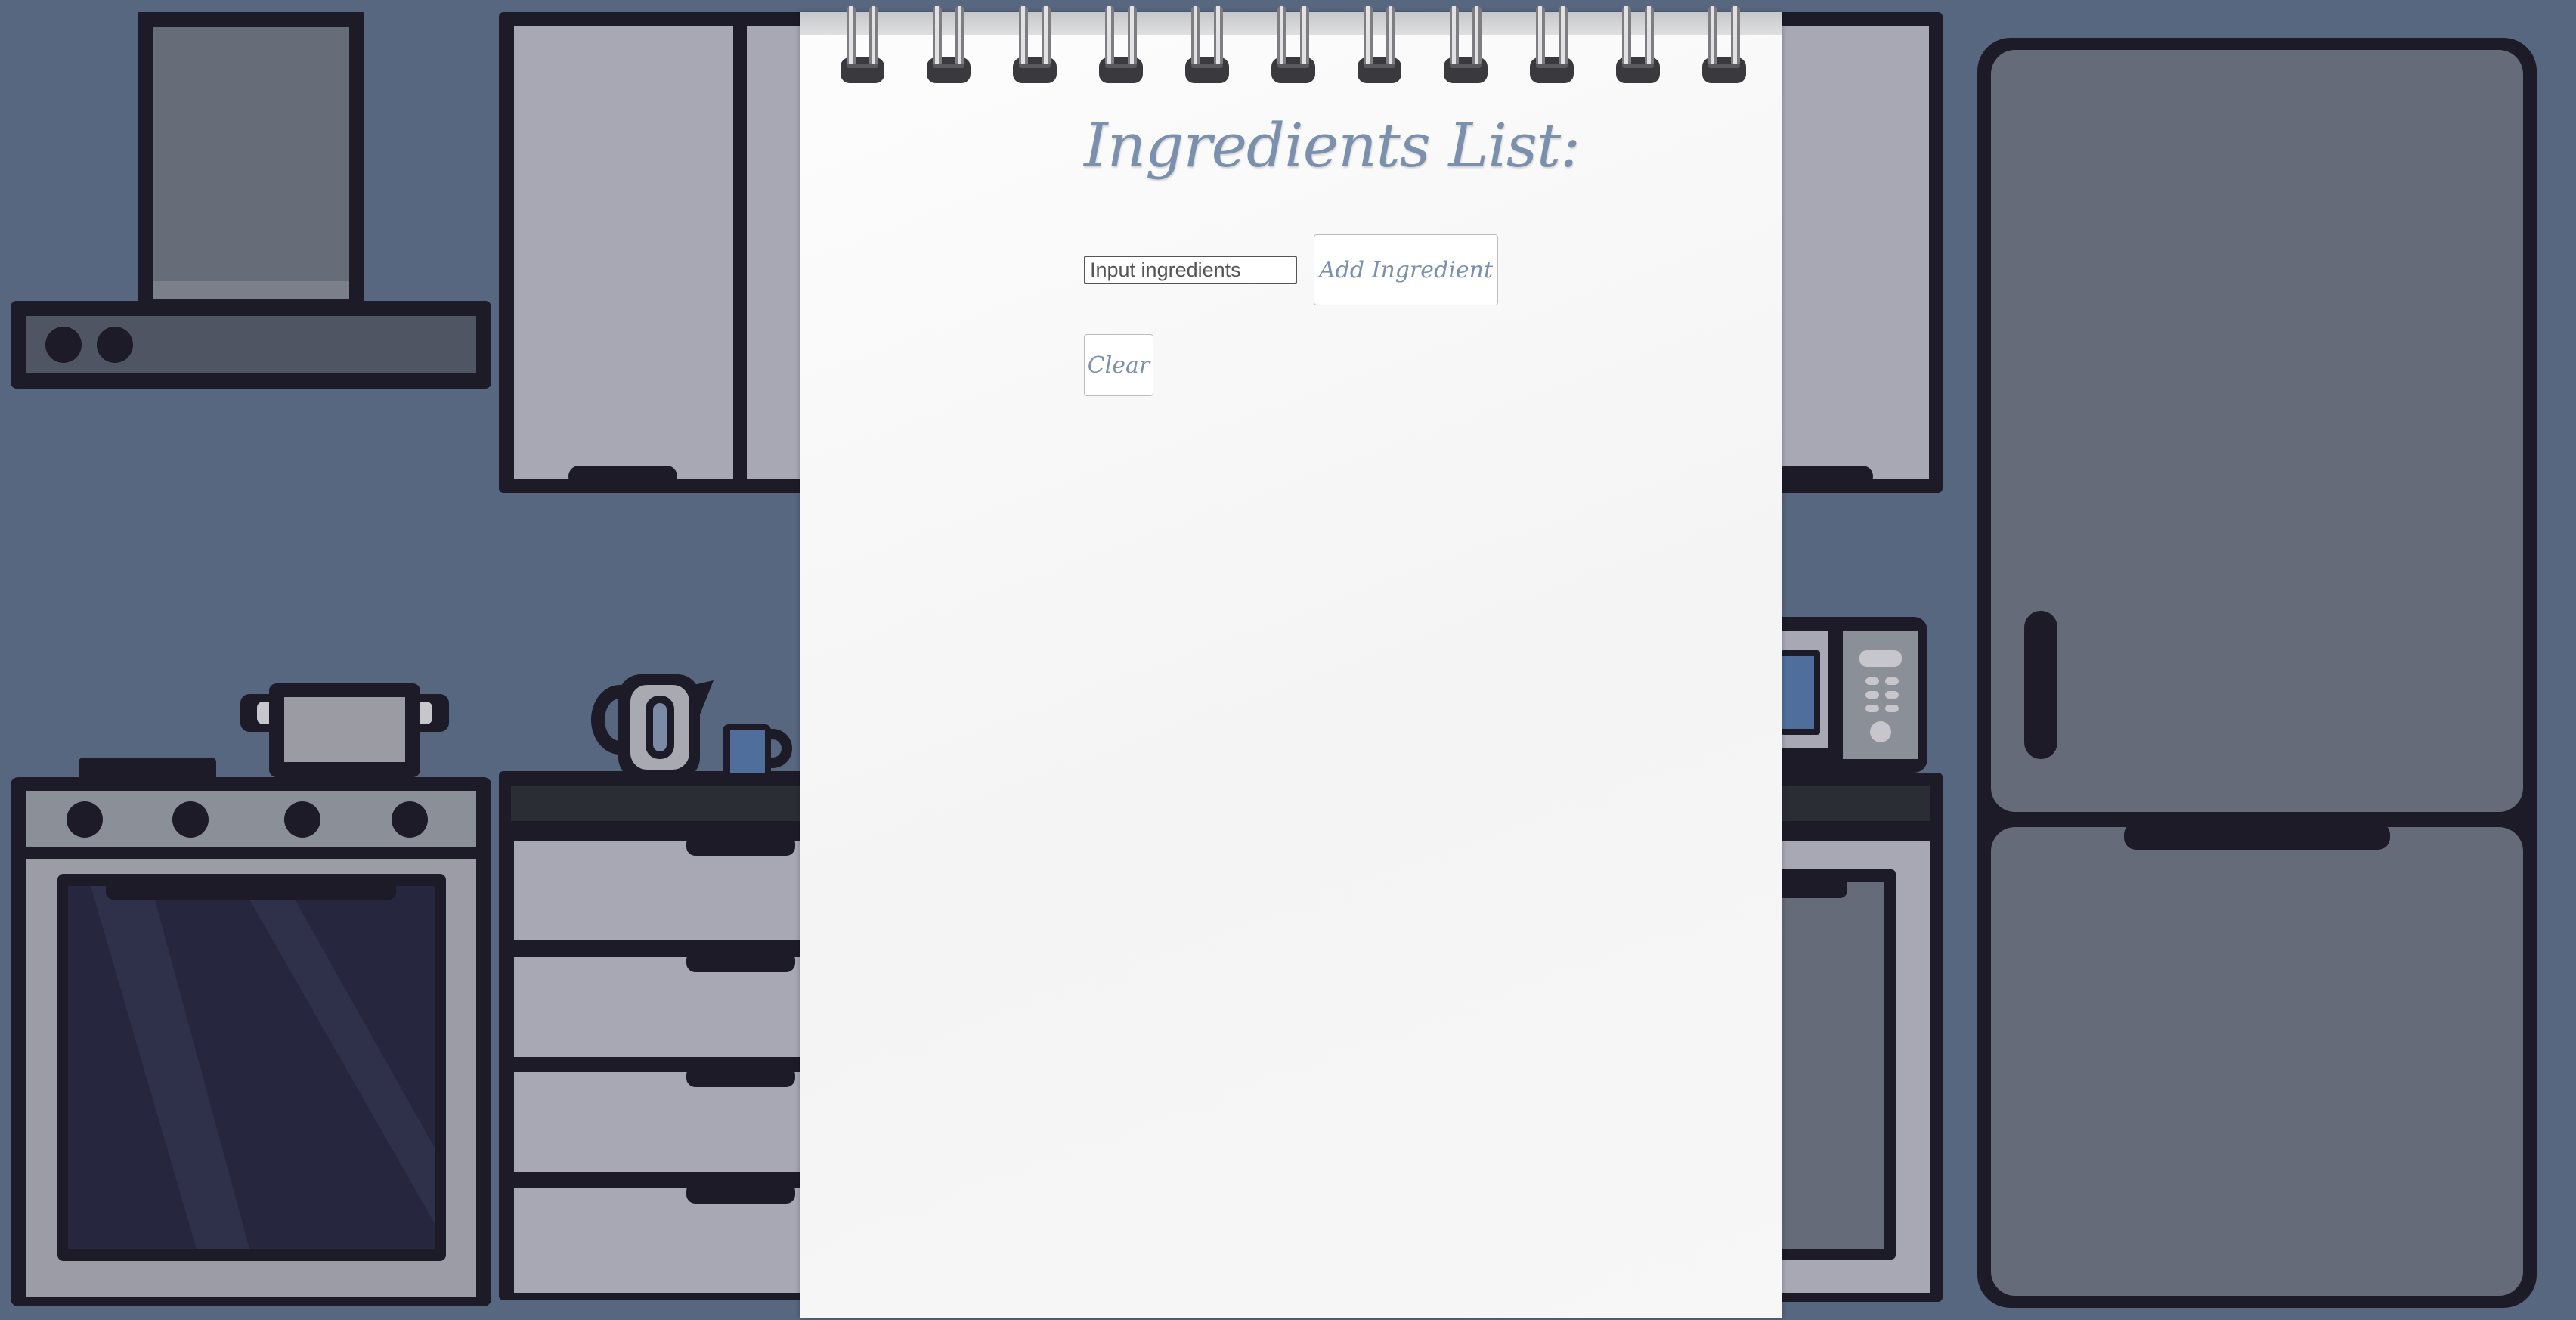 The width and height of the screenshot is (2576, 1320). What do you see at coordinates (1406, 269) in the screenshot?
I see `add-ingredient-button: Add Ingredient` at bounding box center [1406, 269].